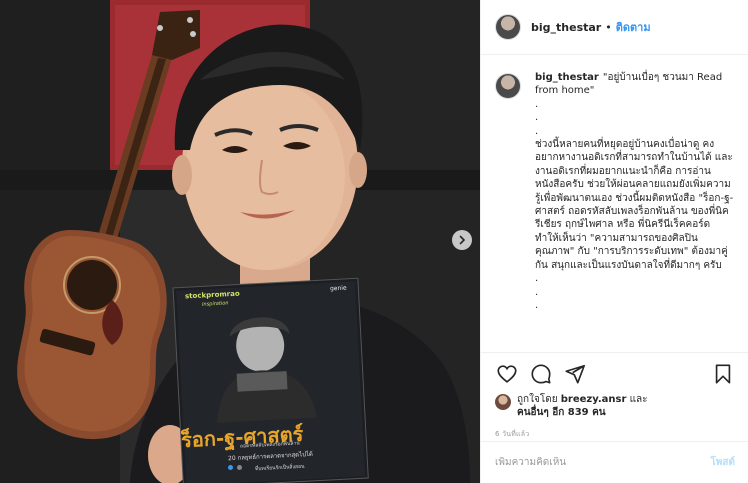  Describe the element at coordinates (638, 399) in the screenshot. I see `likes-and: และ` at that location.